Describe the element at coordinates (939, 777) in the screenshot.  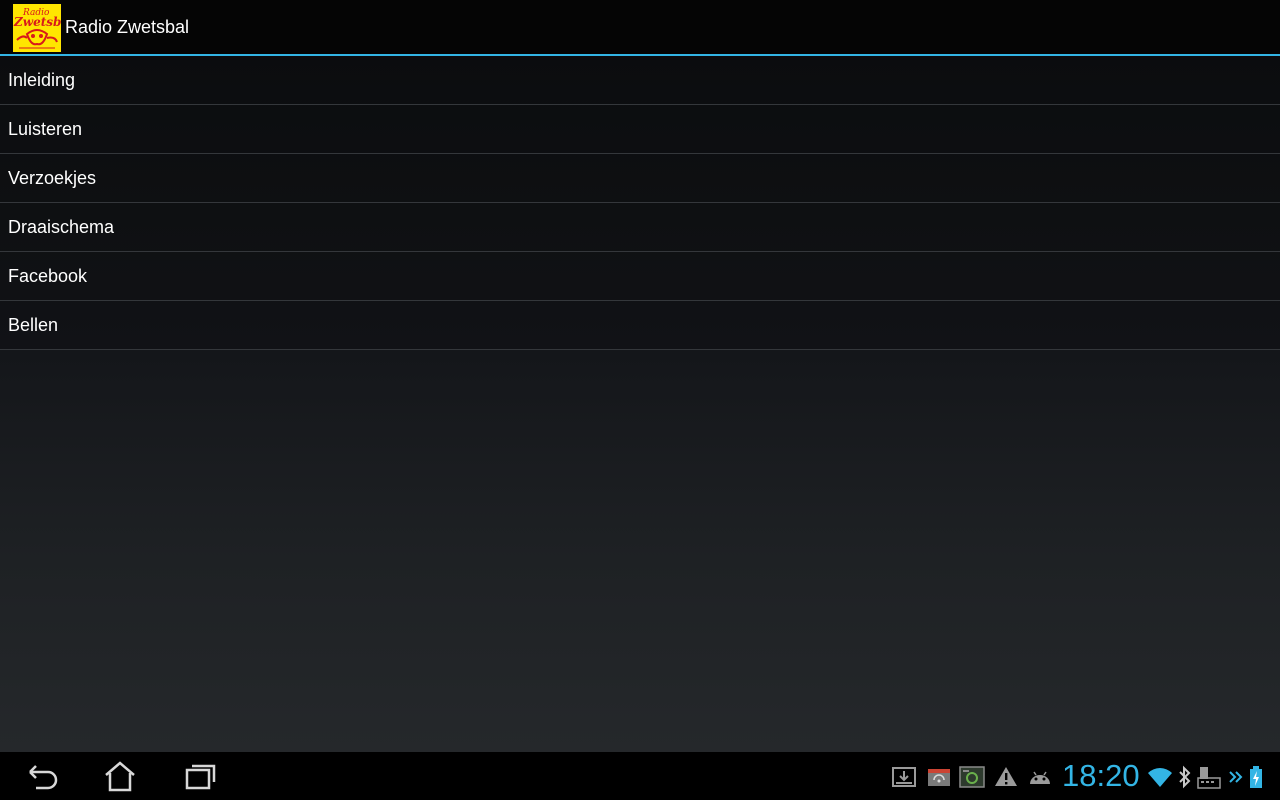
I see `radio-icon` at that location.